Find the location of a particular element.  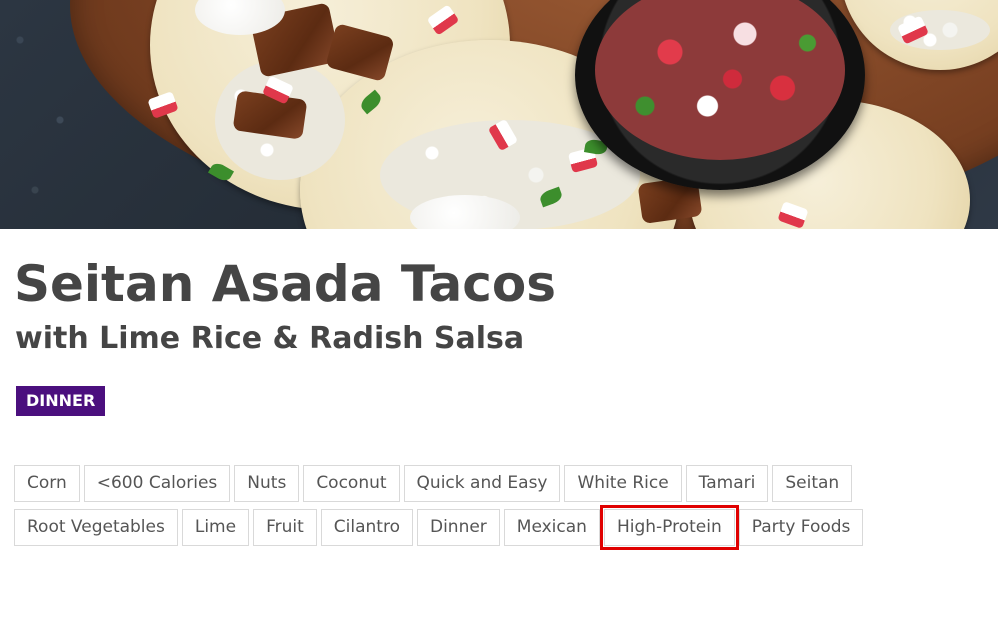

tag-seitan: Seitan is located at coordinates (812, 483).